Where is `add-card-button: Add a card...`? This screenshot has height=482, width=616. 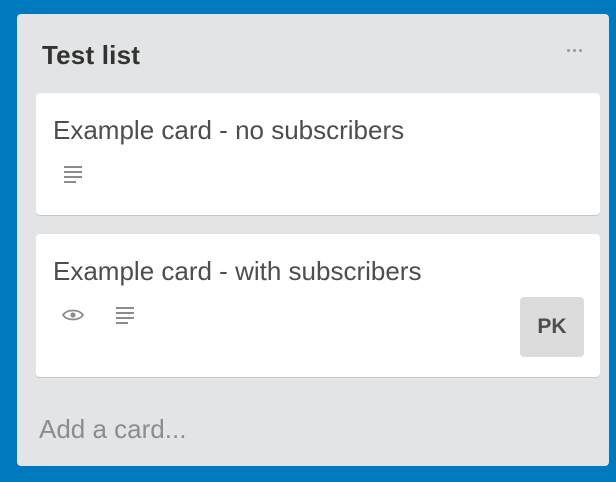 add-card-button: Add a card... is located at coordinates (112, 429).